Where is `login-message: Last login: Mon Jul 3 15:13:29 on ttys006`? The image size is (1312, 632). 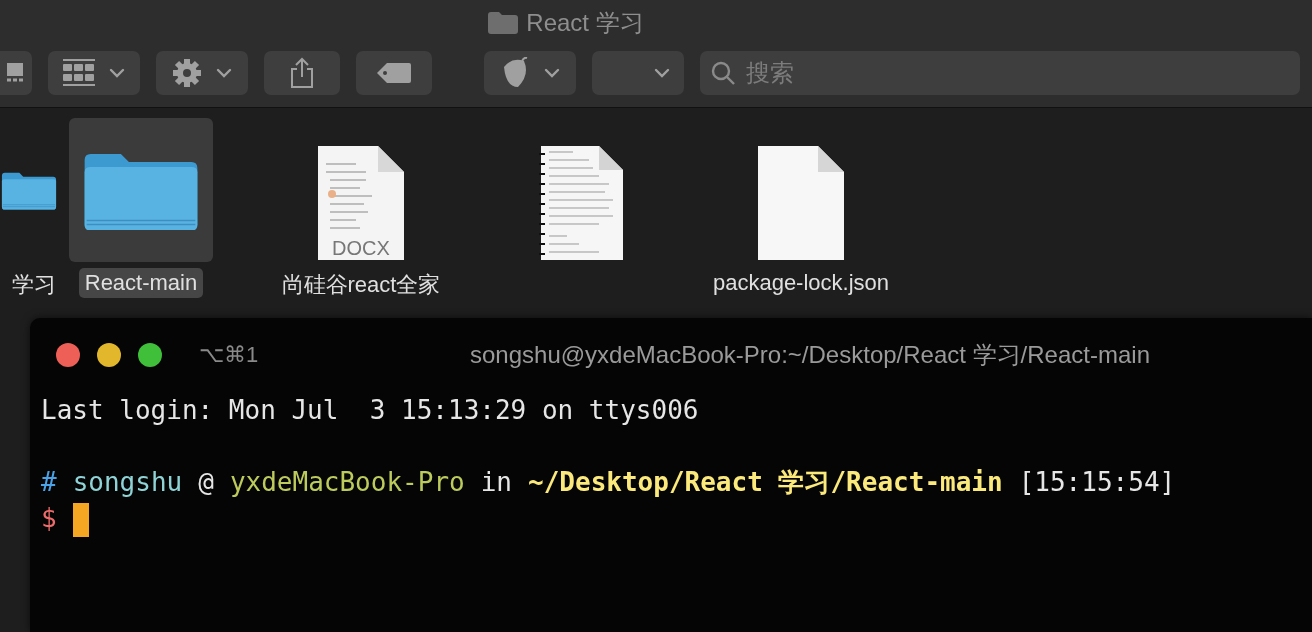
login-message: Last login: Mon Jul 3 15:13:29 on ttys006 is located at coordinates (370, 410).